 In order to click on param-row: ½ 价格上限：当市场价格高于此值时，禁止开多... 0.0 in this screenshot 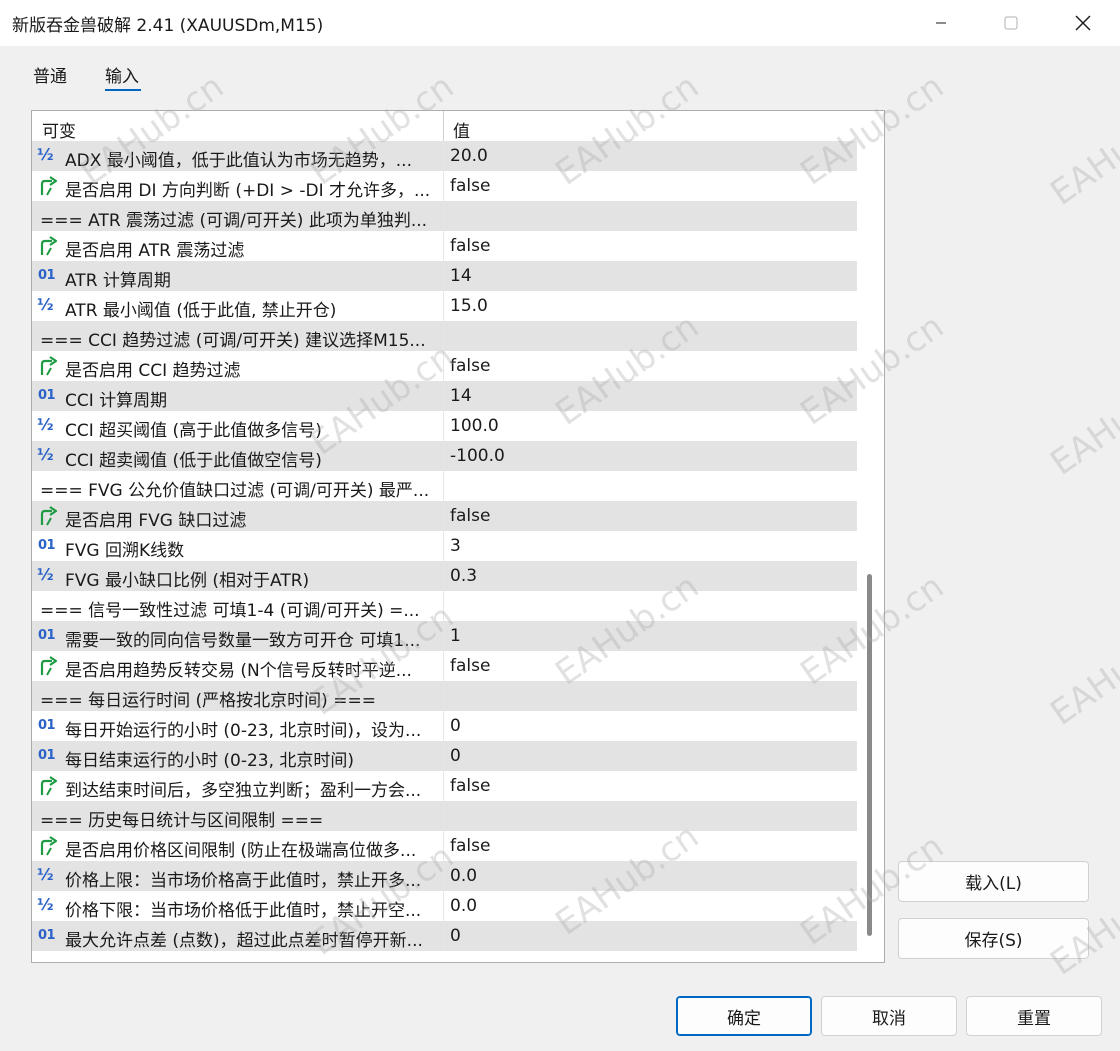, I will do `click(444, 876)`.